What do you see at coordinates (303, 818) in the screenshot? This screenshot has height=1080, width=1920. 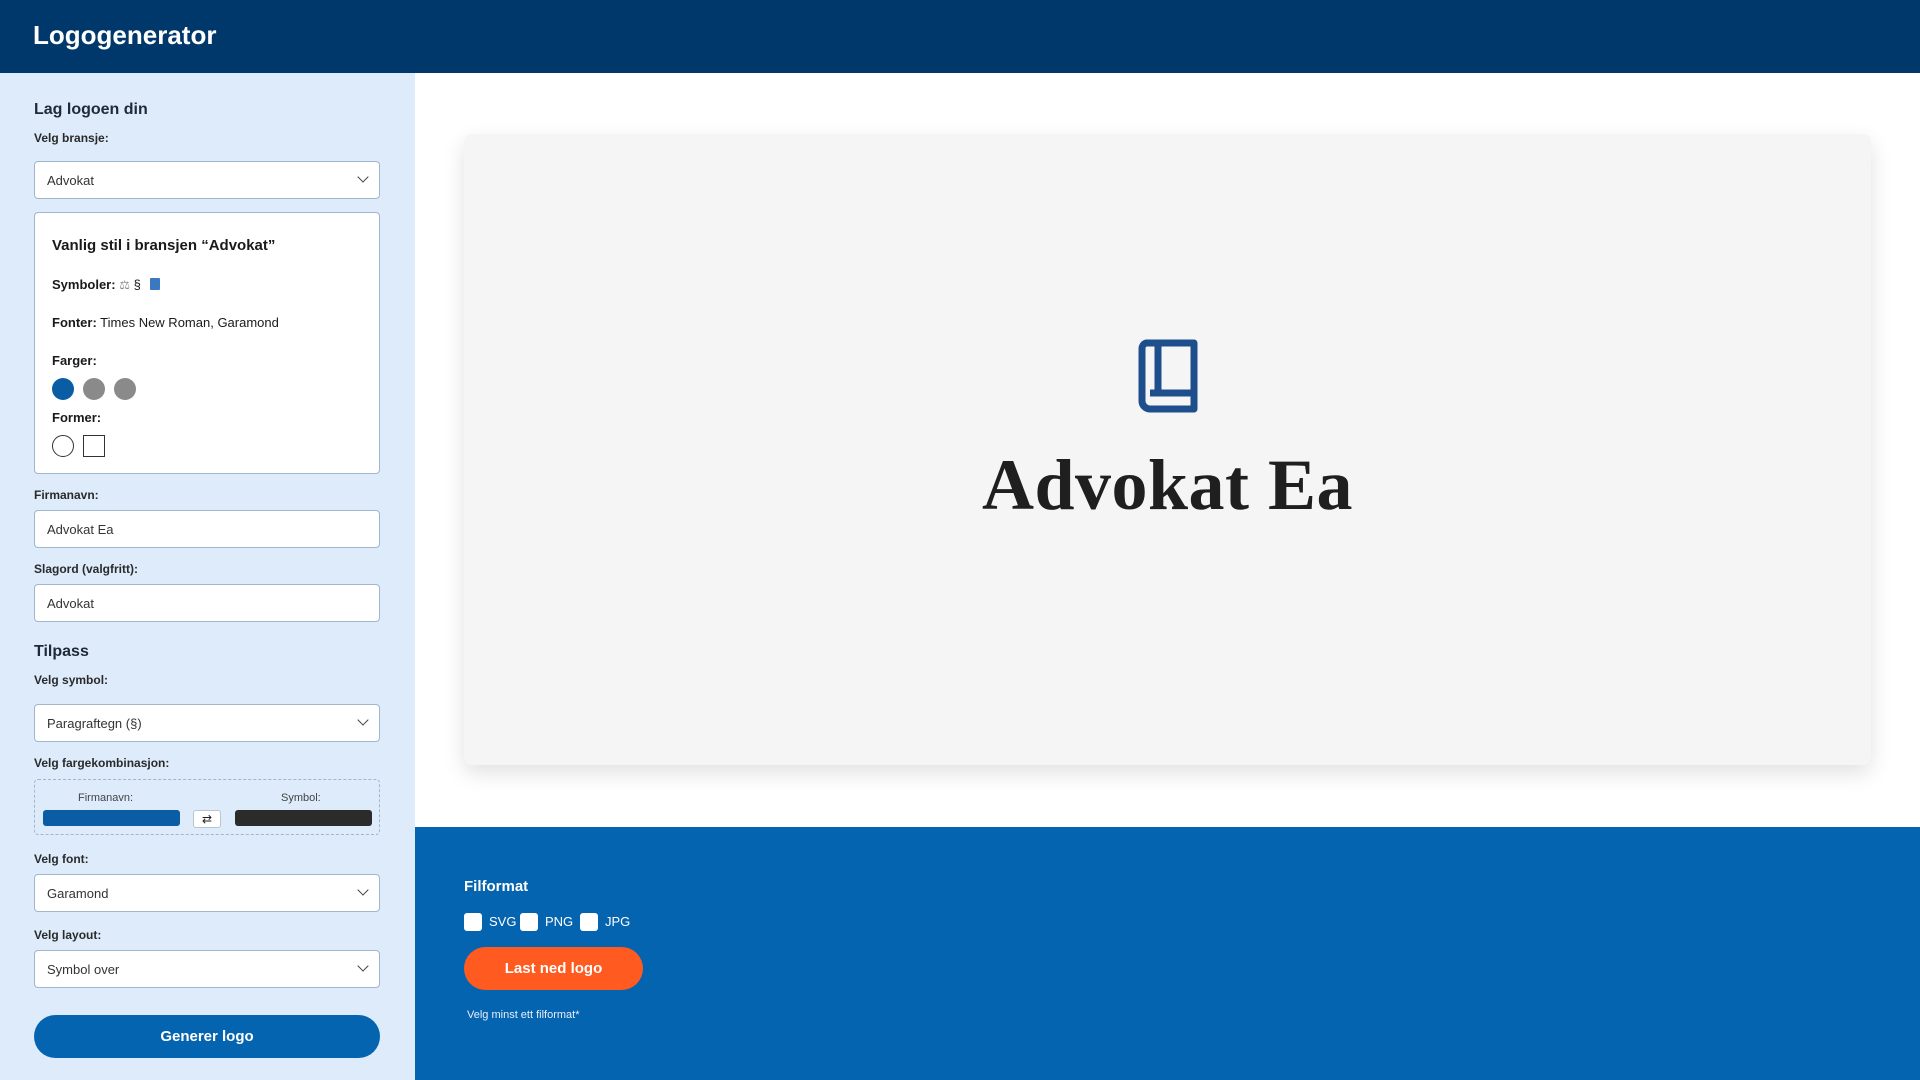 I see `symbol-color-picker` at bounding box center [303, 818].